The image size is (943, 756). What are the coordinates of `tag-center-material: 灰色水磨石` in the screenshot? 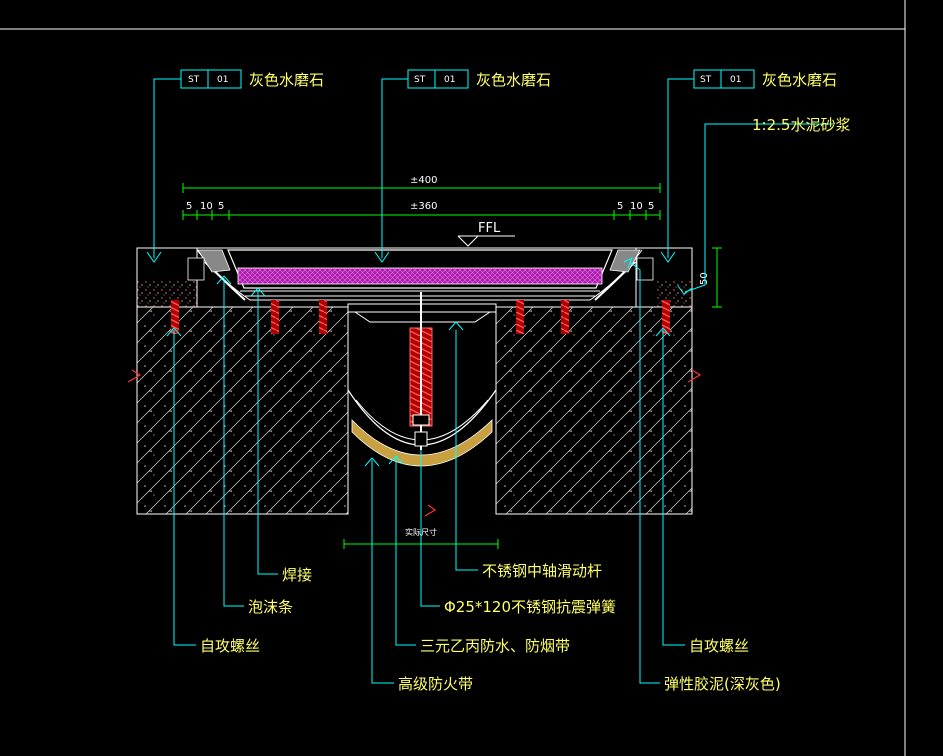 It's located at (513, 80).